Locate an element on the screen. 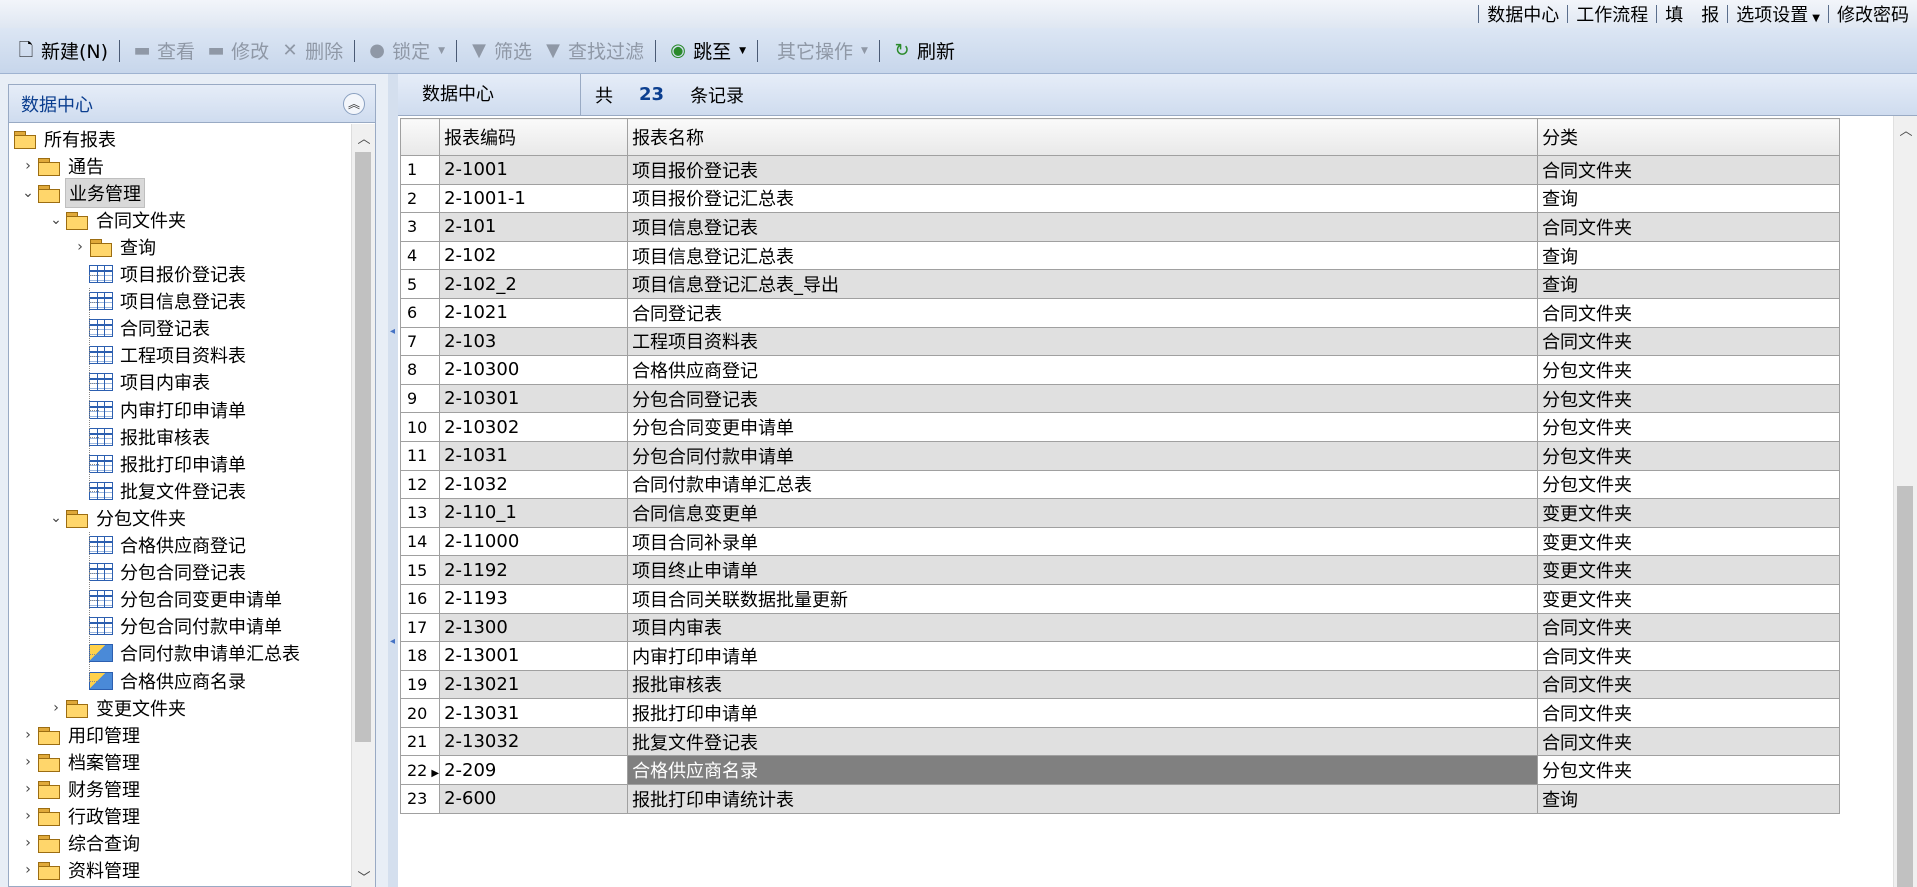 The image size is (1917, 887). cell-report-code: 2-1300 is located at coordinates (534, 627).